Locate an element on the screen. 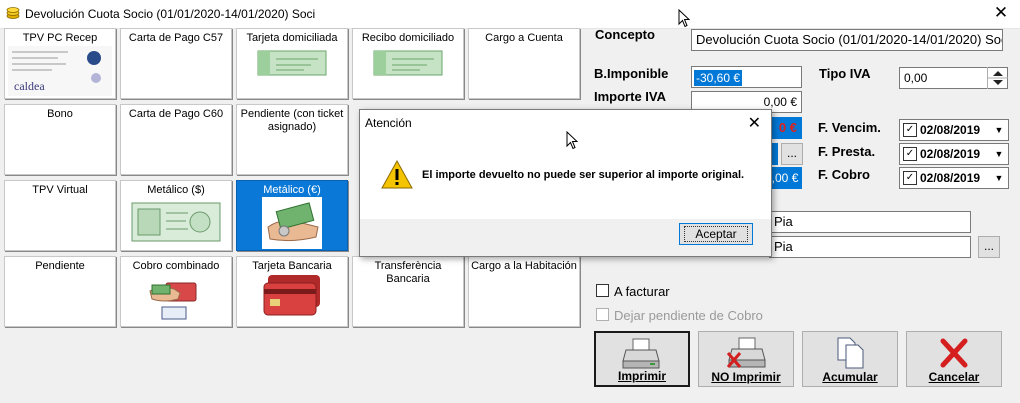 The width and height of the screenshot is (1020, 403). cobro-value: 02/08/2019 is located at coordinates (950, 178).